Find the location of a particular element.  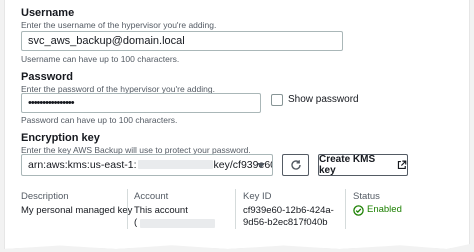

redacted-account-number is located at coordinates (177, 223).